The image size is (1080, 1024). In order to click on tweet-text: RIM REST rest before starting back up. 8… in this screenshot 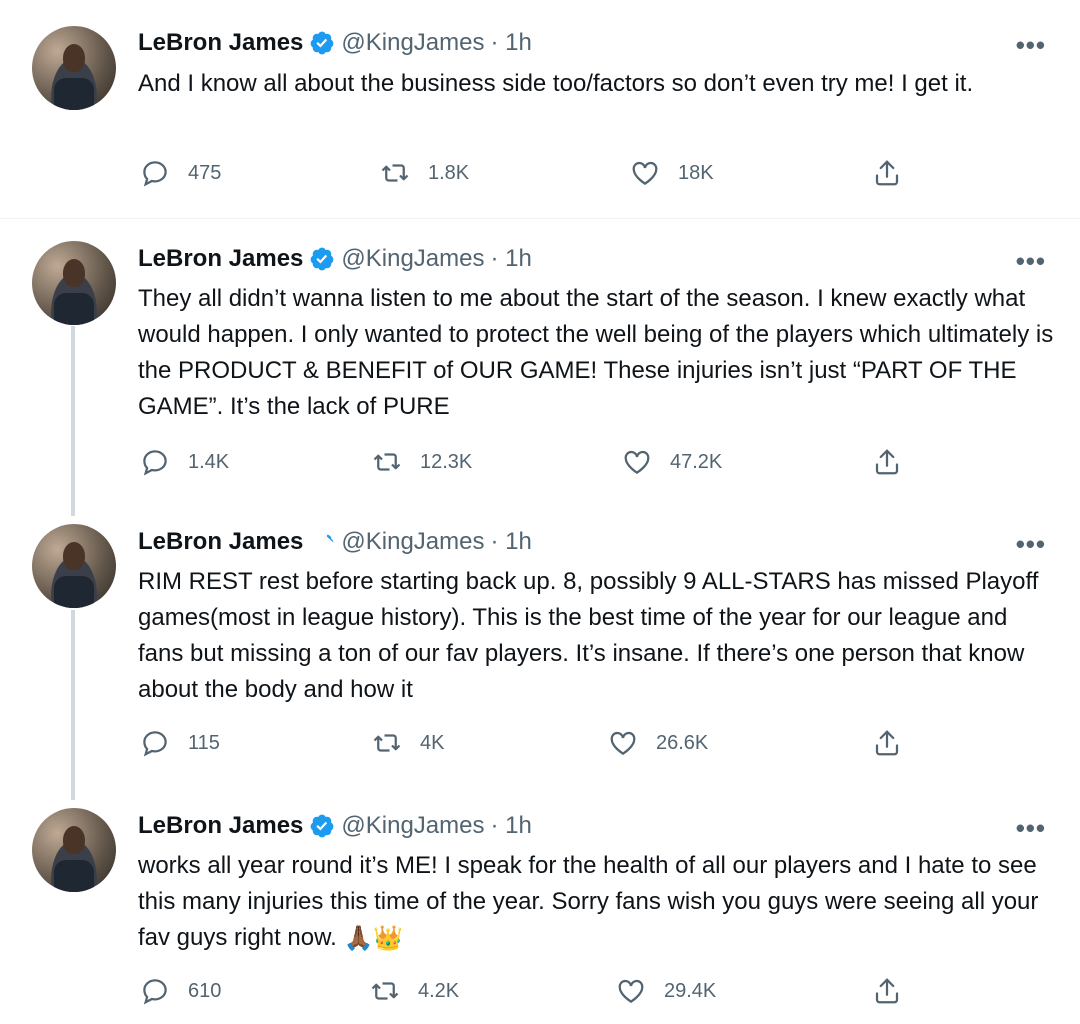, I will do `click(588, 635)`.